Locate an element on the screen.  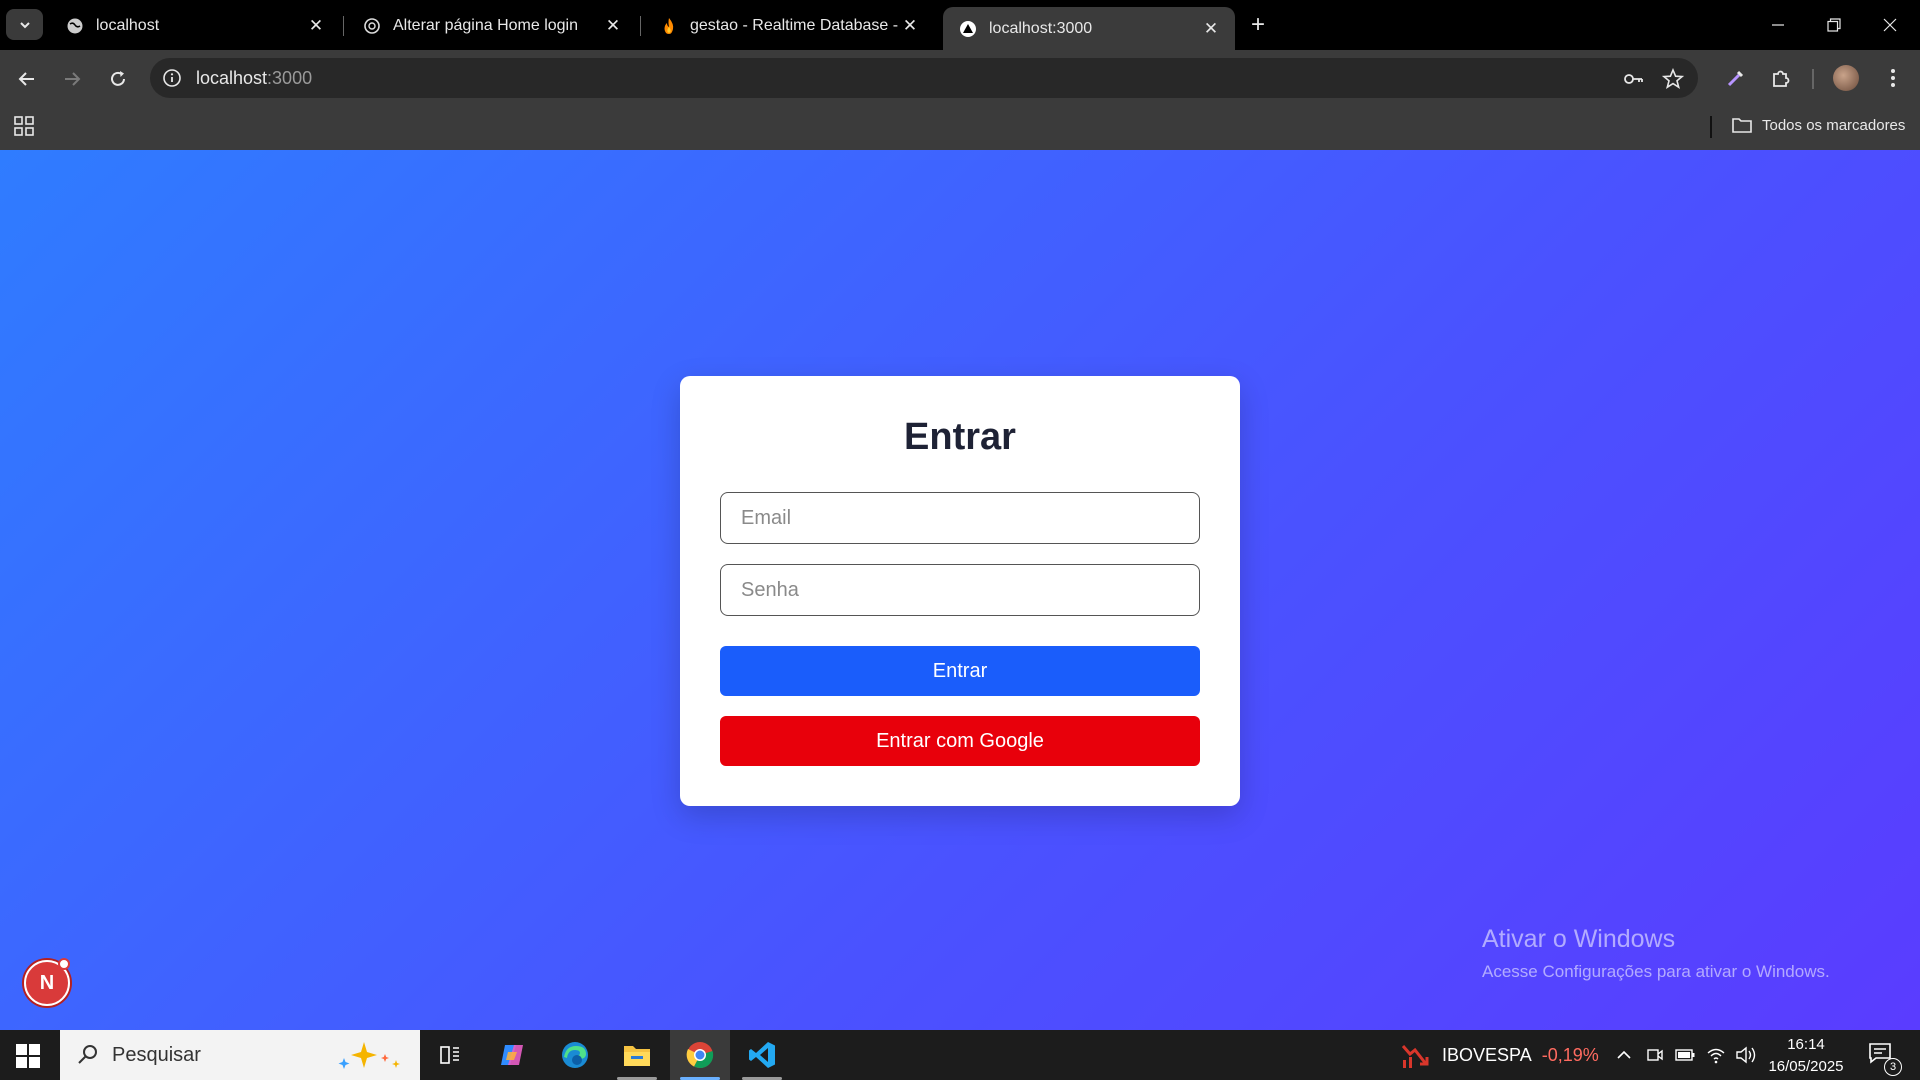
meet-now-button is located at coordinates (1655, 1055).